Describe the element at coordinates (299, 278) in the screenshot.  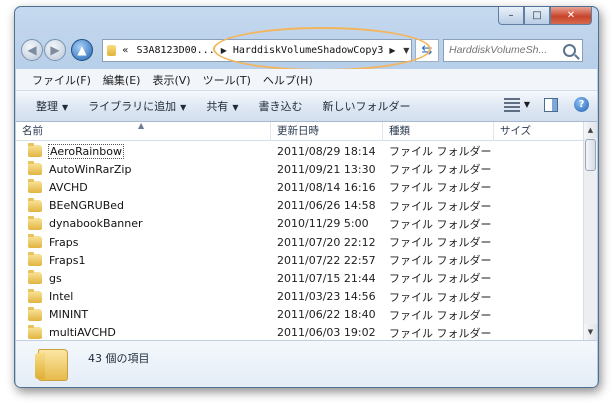
I see `table-row: gs 2011/07/15 21:44 ファイル フォルダー` at that location.